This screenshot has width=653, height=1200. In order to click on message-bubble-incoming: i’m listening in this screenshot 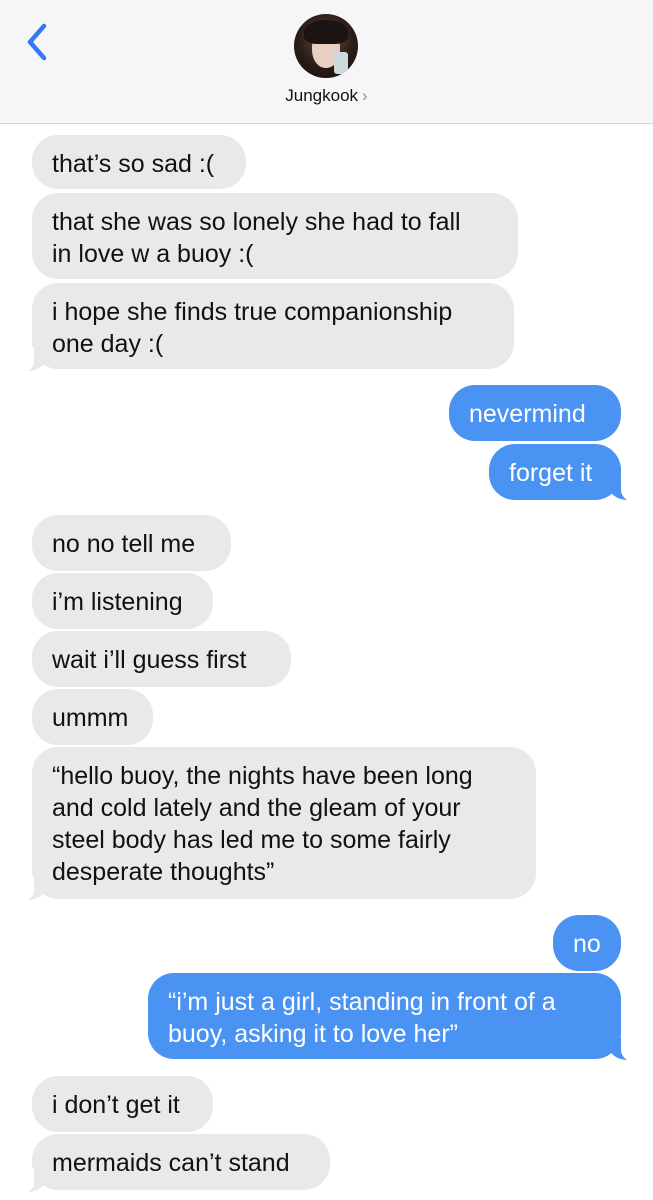, I will do `click(122, 601)`.